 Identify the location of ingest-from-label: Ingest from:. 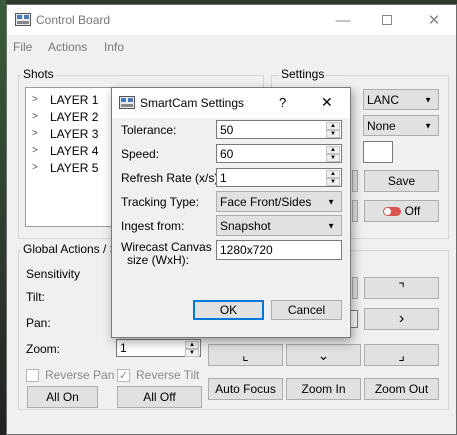
(153, 226).